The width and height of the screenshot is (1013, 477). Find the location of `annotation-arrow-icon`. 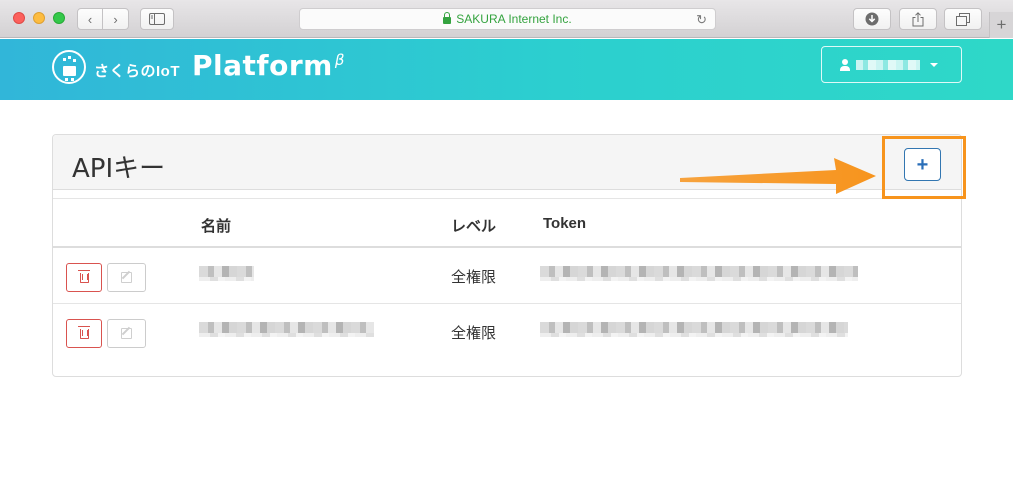

annotation-arrow-icon is located at coordinates (778, 176).